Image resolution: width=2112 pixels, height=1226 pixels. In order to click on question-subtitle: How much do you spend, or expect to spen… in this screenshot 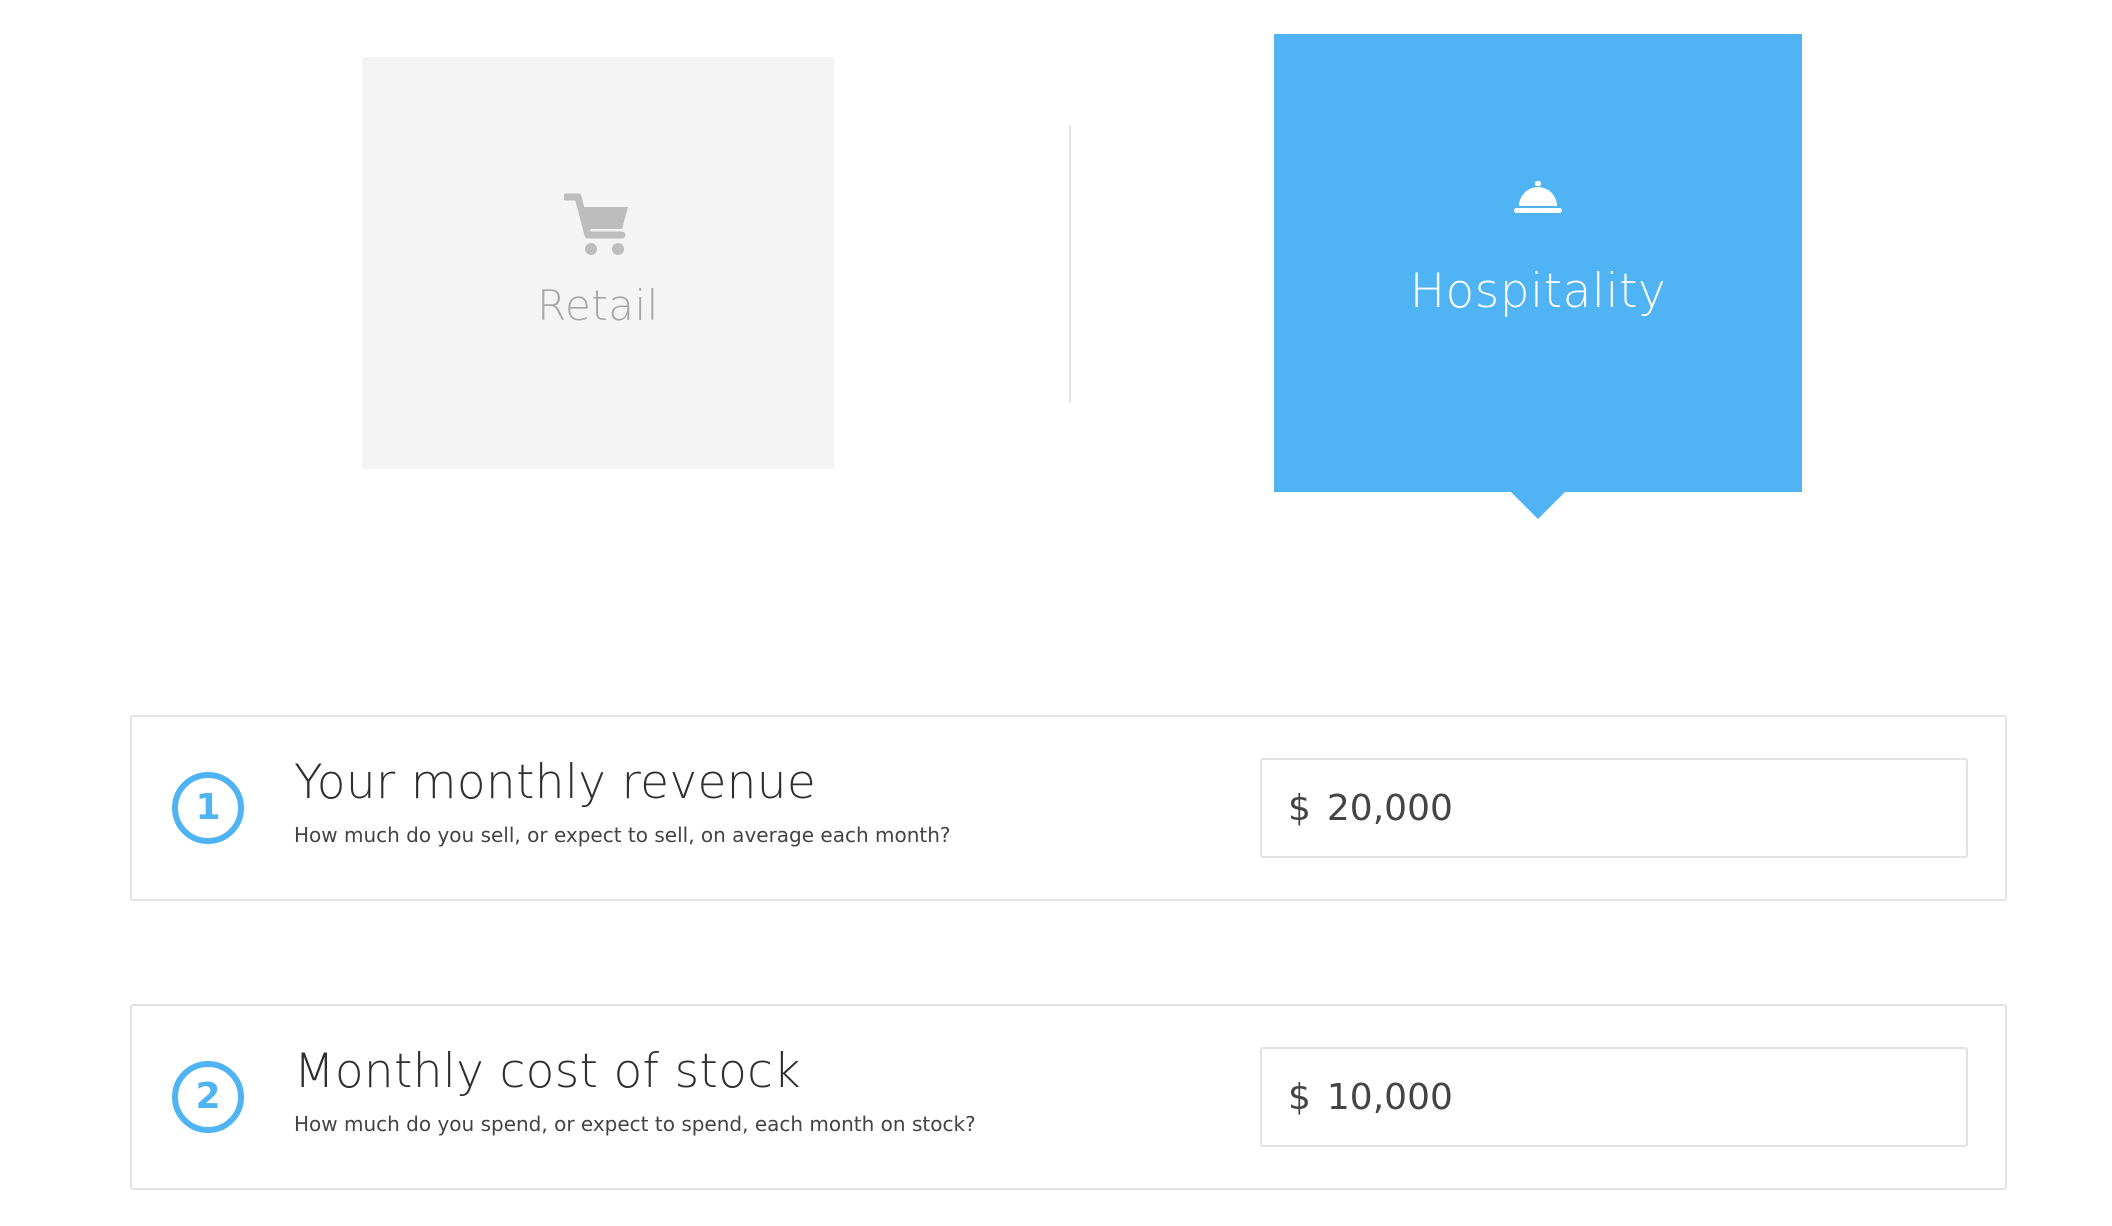, I will do `click(635, 1124)`.